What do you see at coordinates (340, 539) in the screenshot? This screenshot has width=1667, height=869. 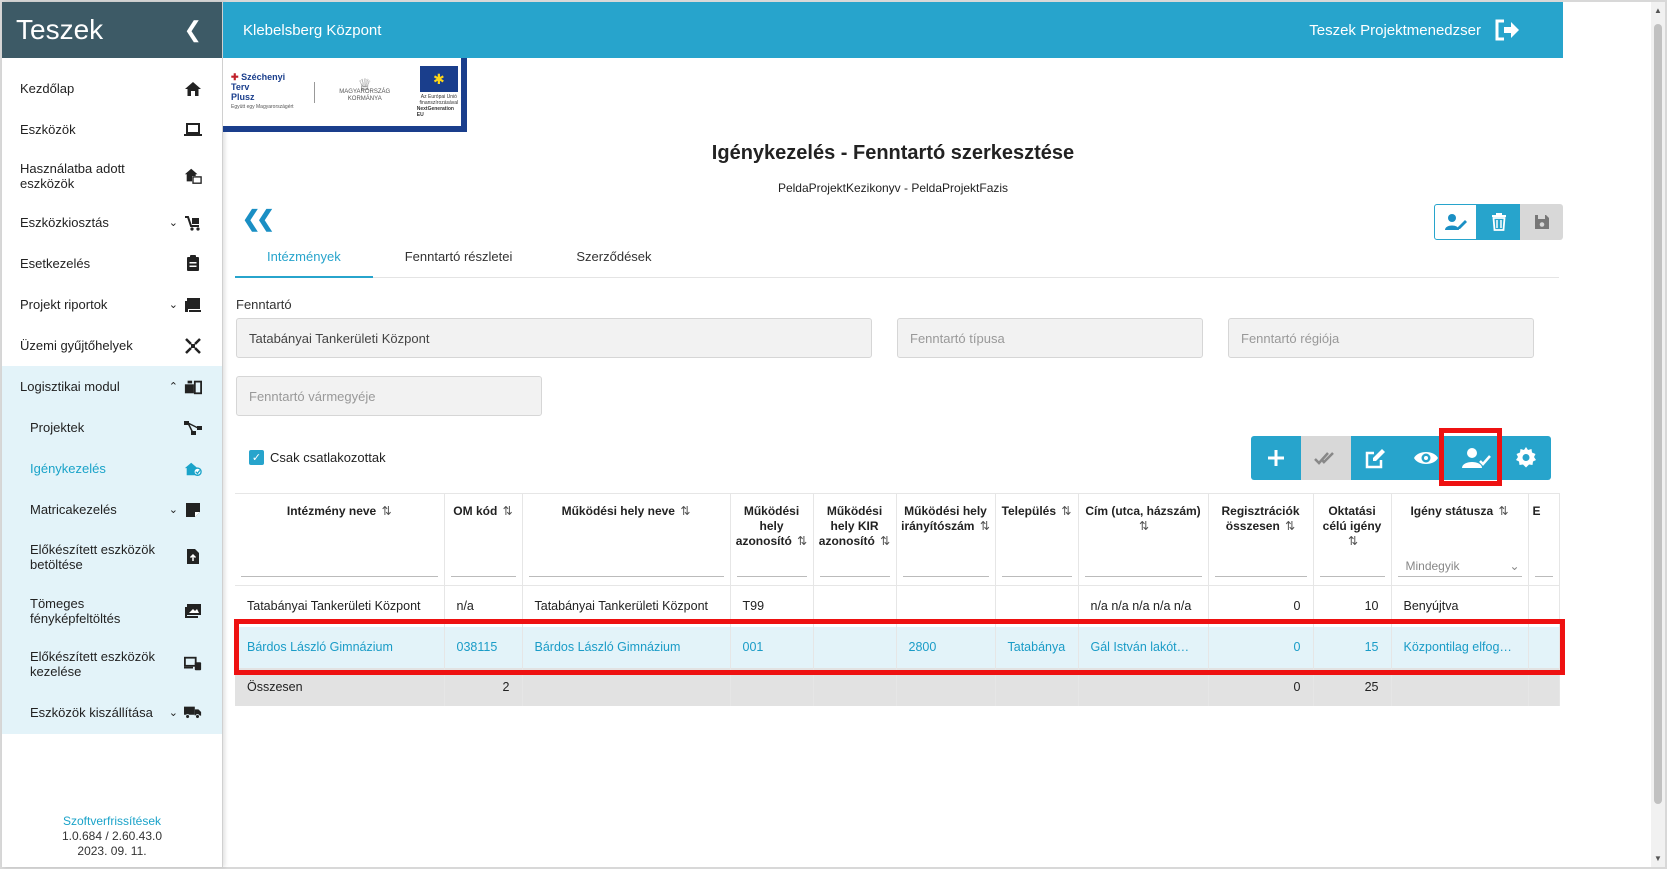 I see `col-header-intezmeny-neve: Intézmény neve ⇅` at bounding box center [340, 539].